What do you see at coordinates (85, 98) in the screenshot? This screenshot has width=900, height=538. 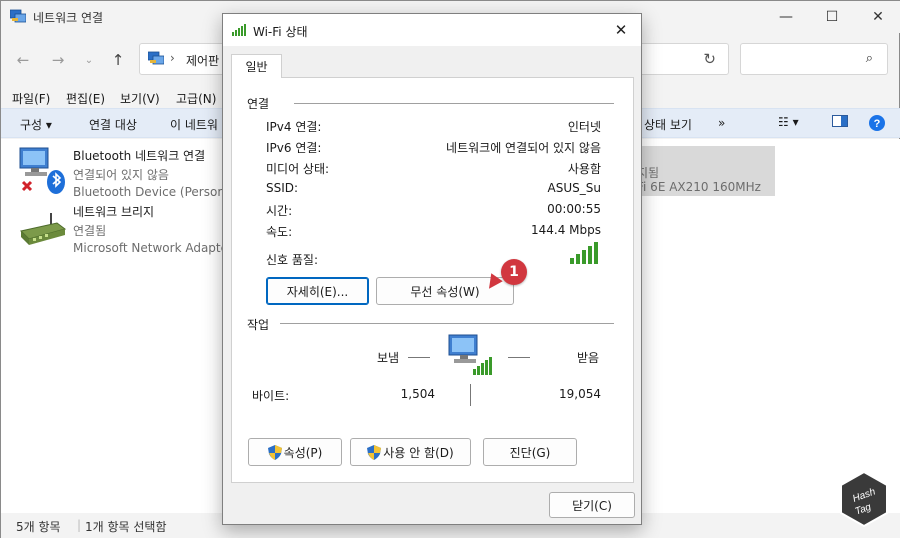 I see `menu-edit: 편집(E)` at bounding box center [85, 98].